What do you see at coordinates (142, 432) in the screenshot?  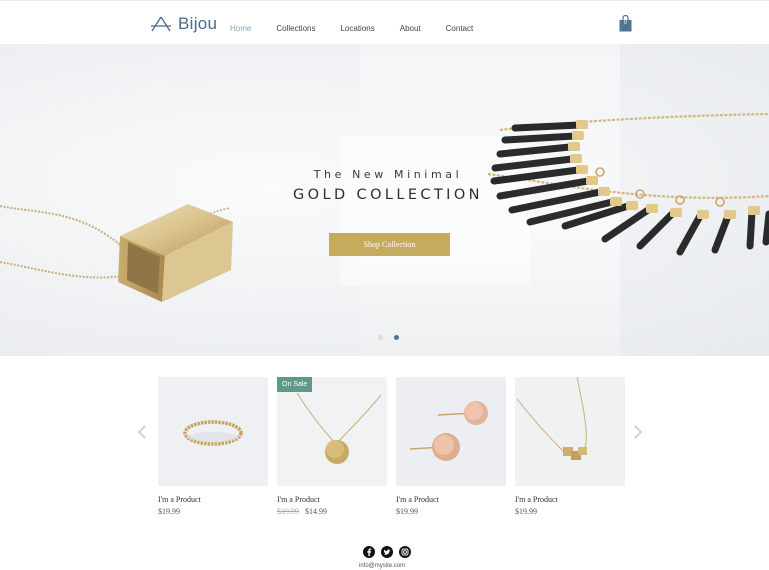 I see `gallery-prev-arrow-icon` at bounding box center [142, 432].